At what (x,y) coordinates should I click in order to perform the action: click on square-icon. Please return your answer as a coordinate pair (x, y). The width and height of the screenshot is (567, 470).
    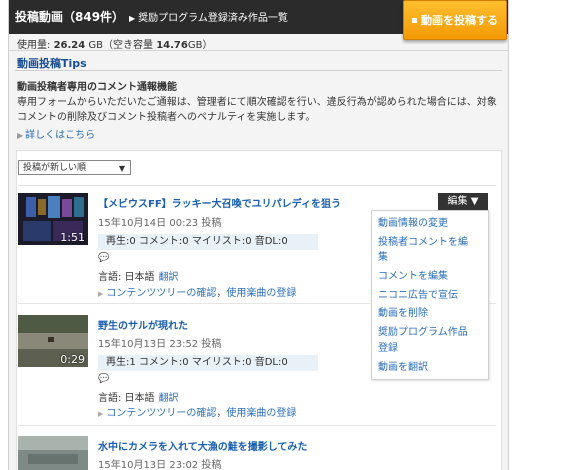
    Looking at the image, I should click on (414, 20).